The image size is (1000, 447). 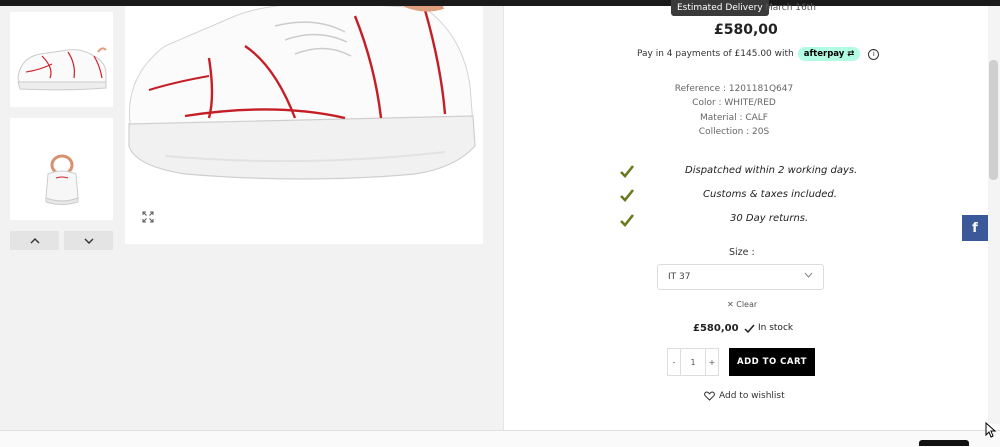 I want to click on installment-text: Pay in 4 payments of £145.00 with, so click(x=715, y=54).